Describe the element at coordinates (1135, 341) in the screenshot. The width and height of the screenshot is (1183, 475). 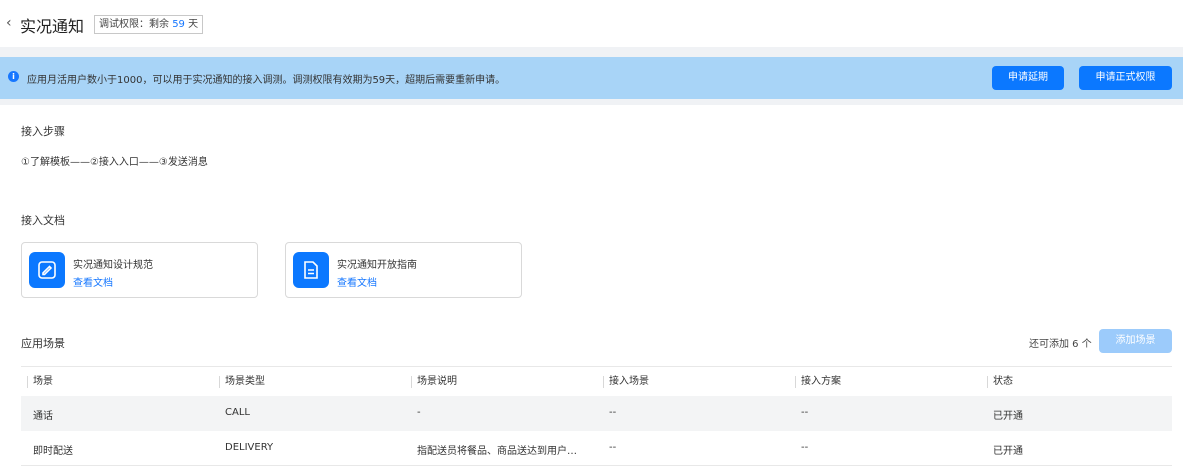
I see `add-scene-button: 添加场景` at that location.